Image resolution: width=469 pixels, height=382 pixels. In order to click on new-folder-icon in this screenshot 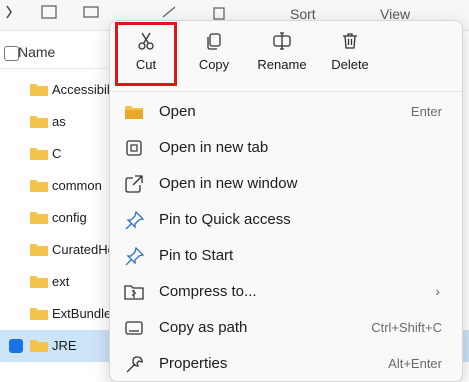, I will do `click(49, 12)`.